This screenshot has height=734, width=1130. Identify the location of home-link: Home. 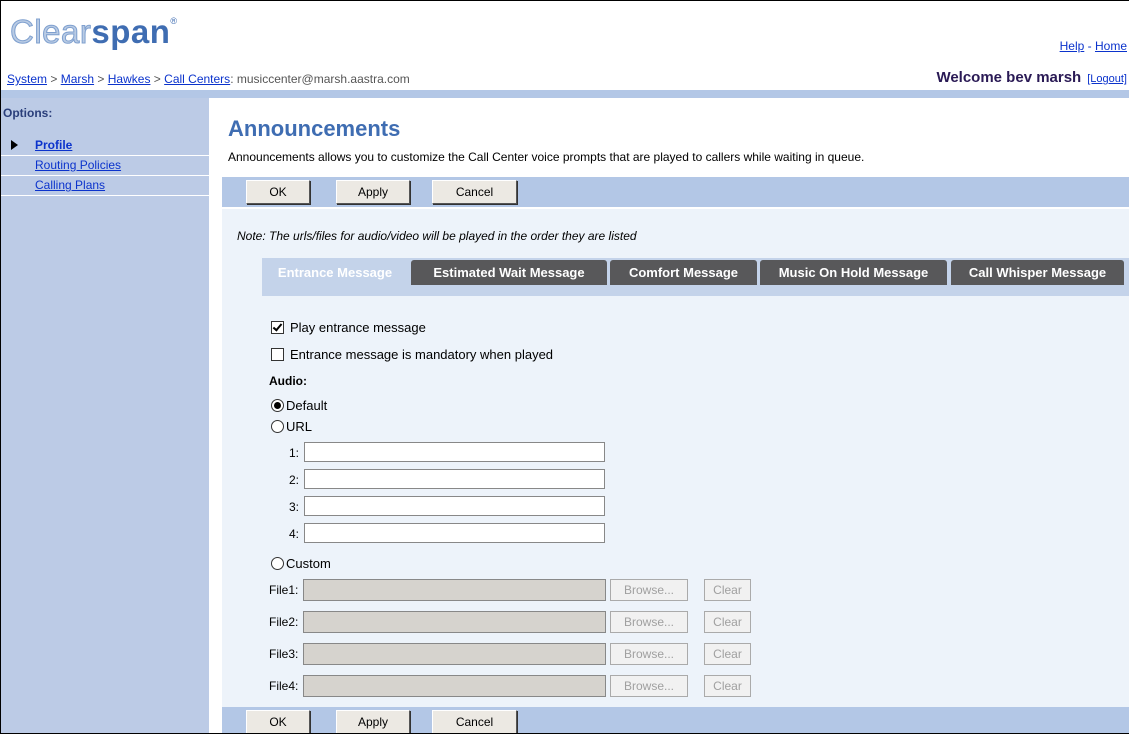
(1111, 46).